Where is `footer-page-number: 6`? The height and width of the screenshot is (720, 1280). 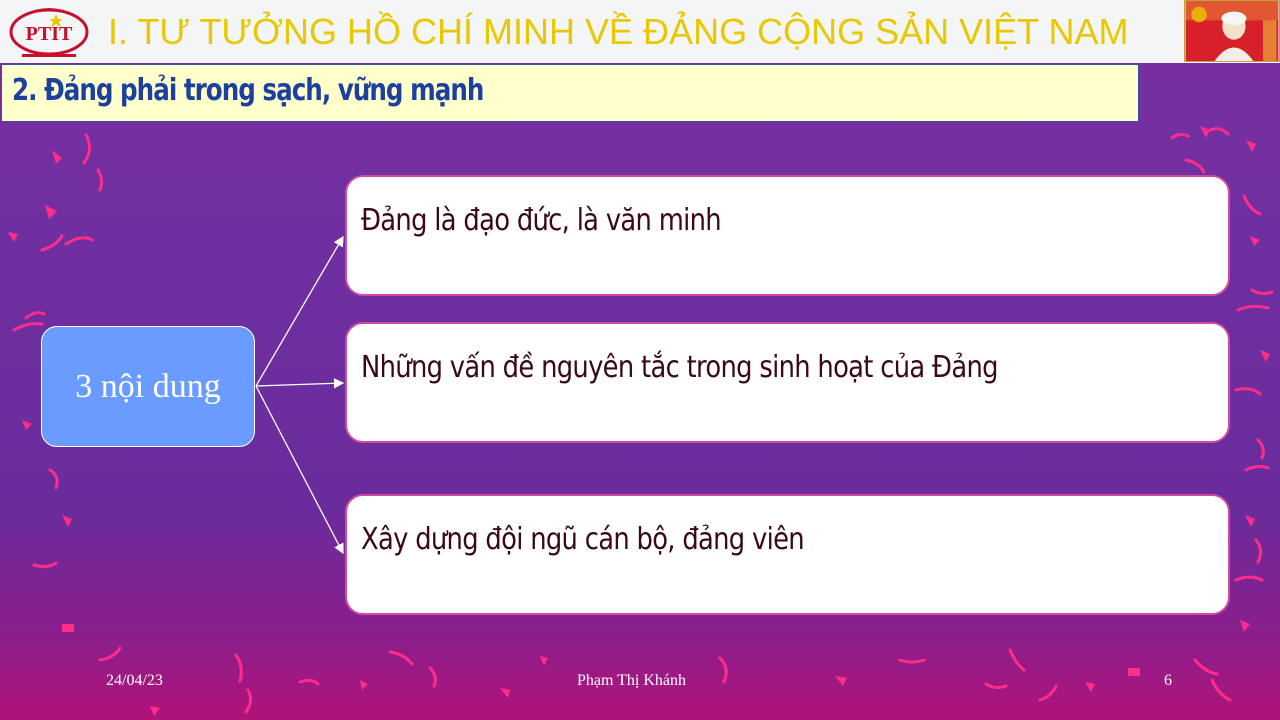 footer-page-number: 6 is located at coordinates (1168, 680).